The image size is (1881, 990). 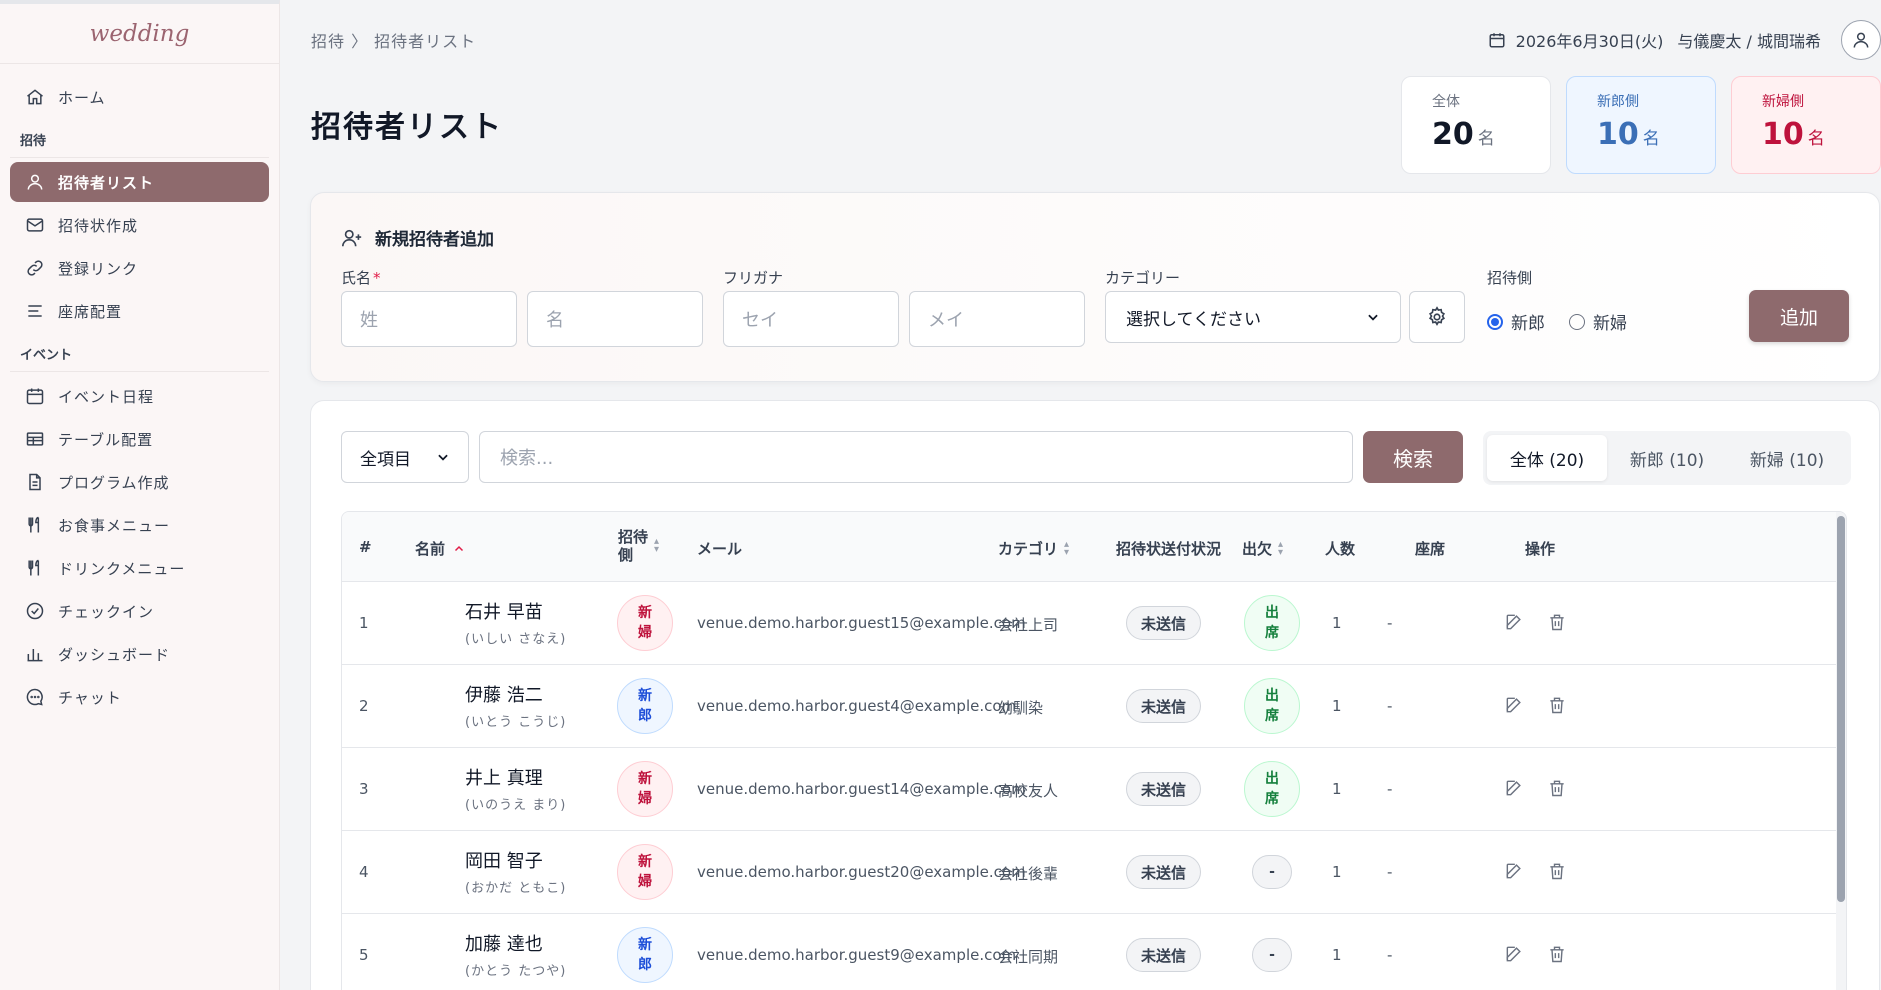 I want to click on col-email: メール, so click(x=720, y=549).